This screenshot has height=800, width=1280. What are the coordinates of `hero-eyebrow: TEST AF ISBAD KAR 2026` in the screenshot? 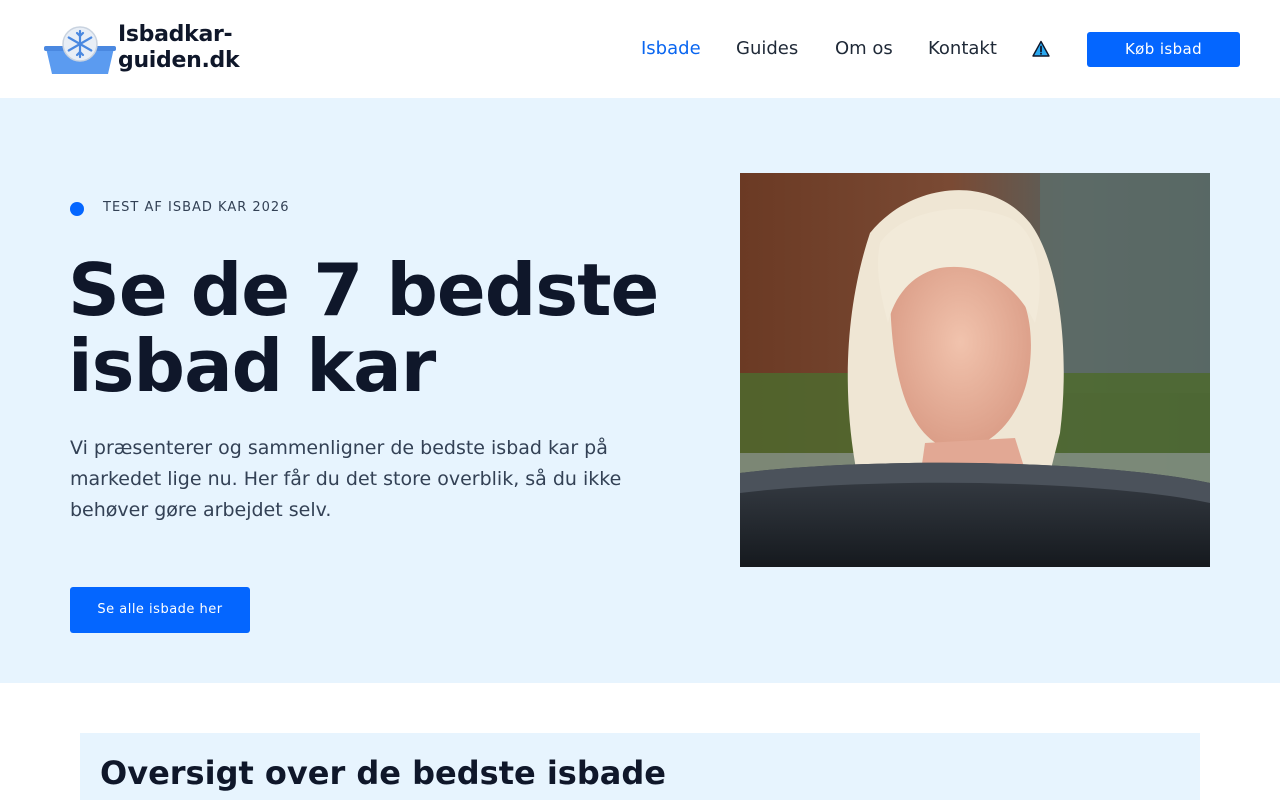 It's located at (196, 207).